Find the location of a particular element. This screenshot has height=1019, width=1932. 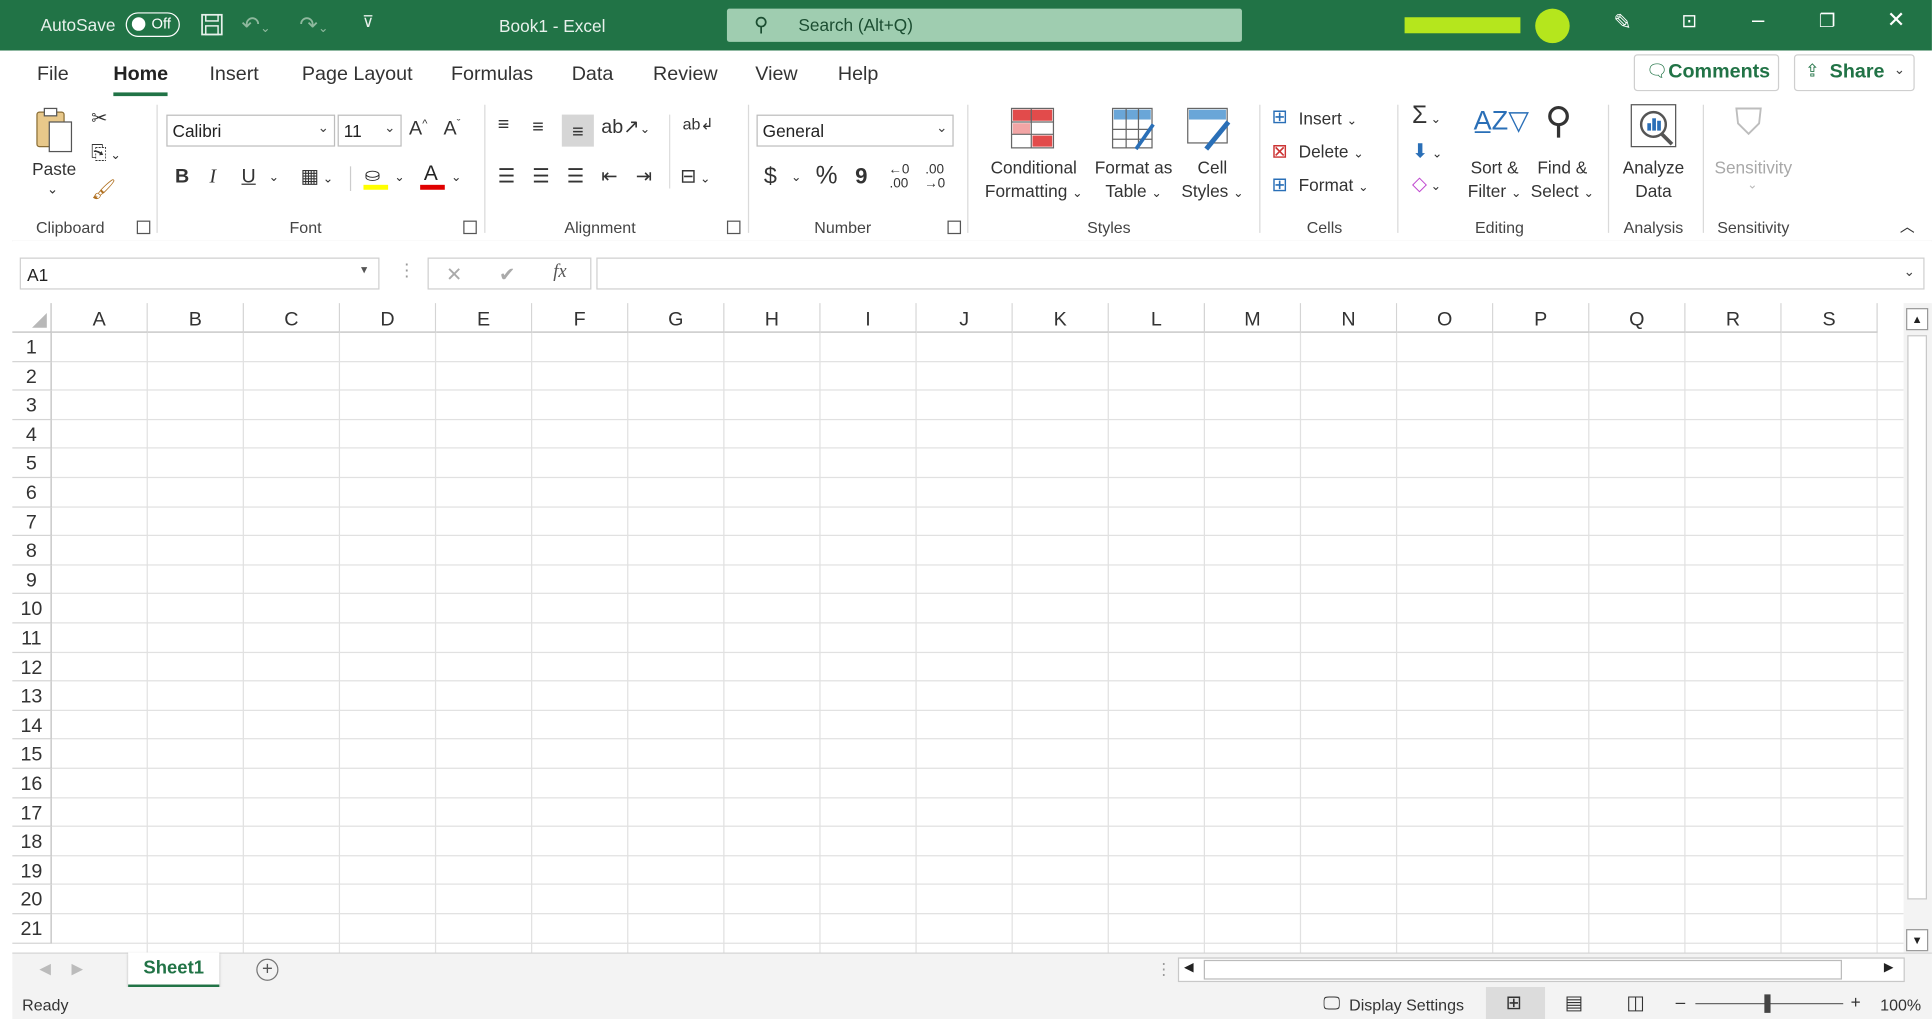

font-size-select: 11 ⌄ is located at coordinates (369, 130).